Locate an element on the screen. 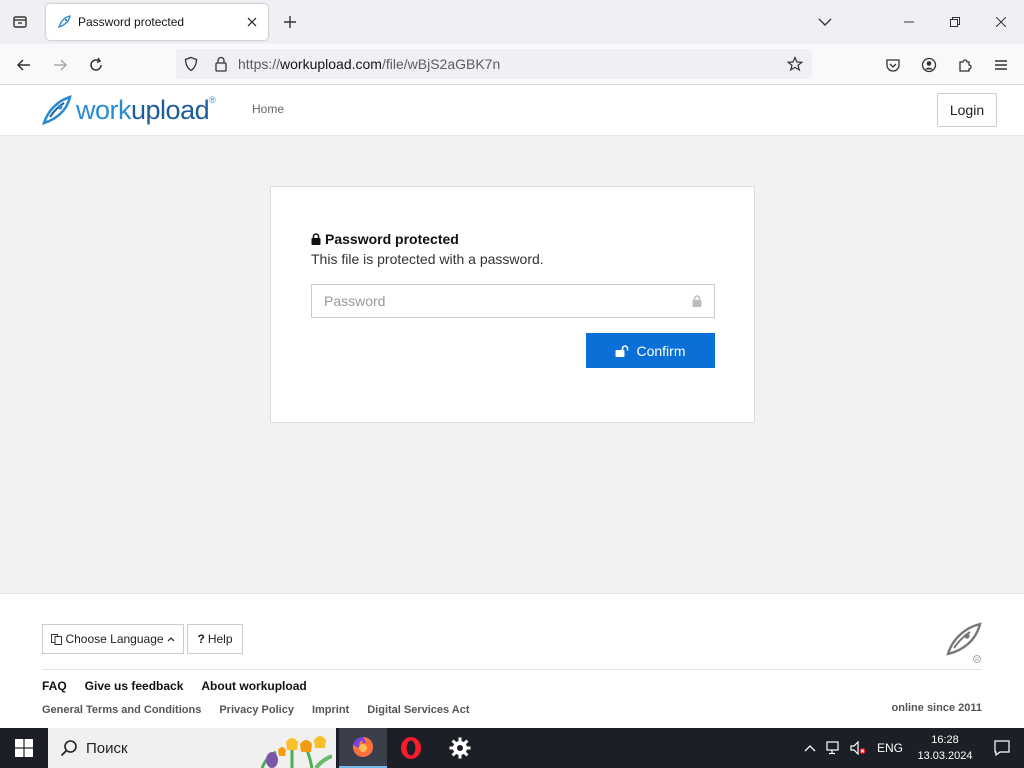  workupload-logo: workupload ® is located at coordinates (128, 110).